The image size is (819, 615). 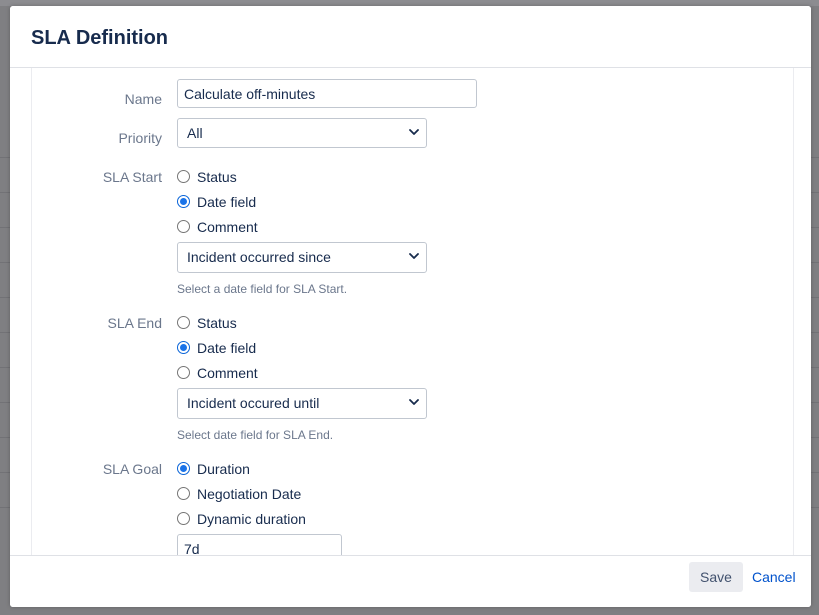 I want to click on sla-start-help-text: Select a date field for SLA Start., so click(x=262, y=289).